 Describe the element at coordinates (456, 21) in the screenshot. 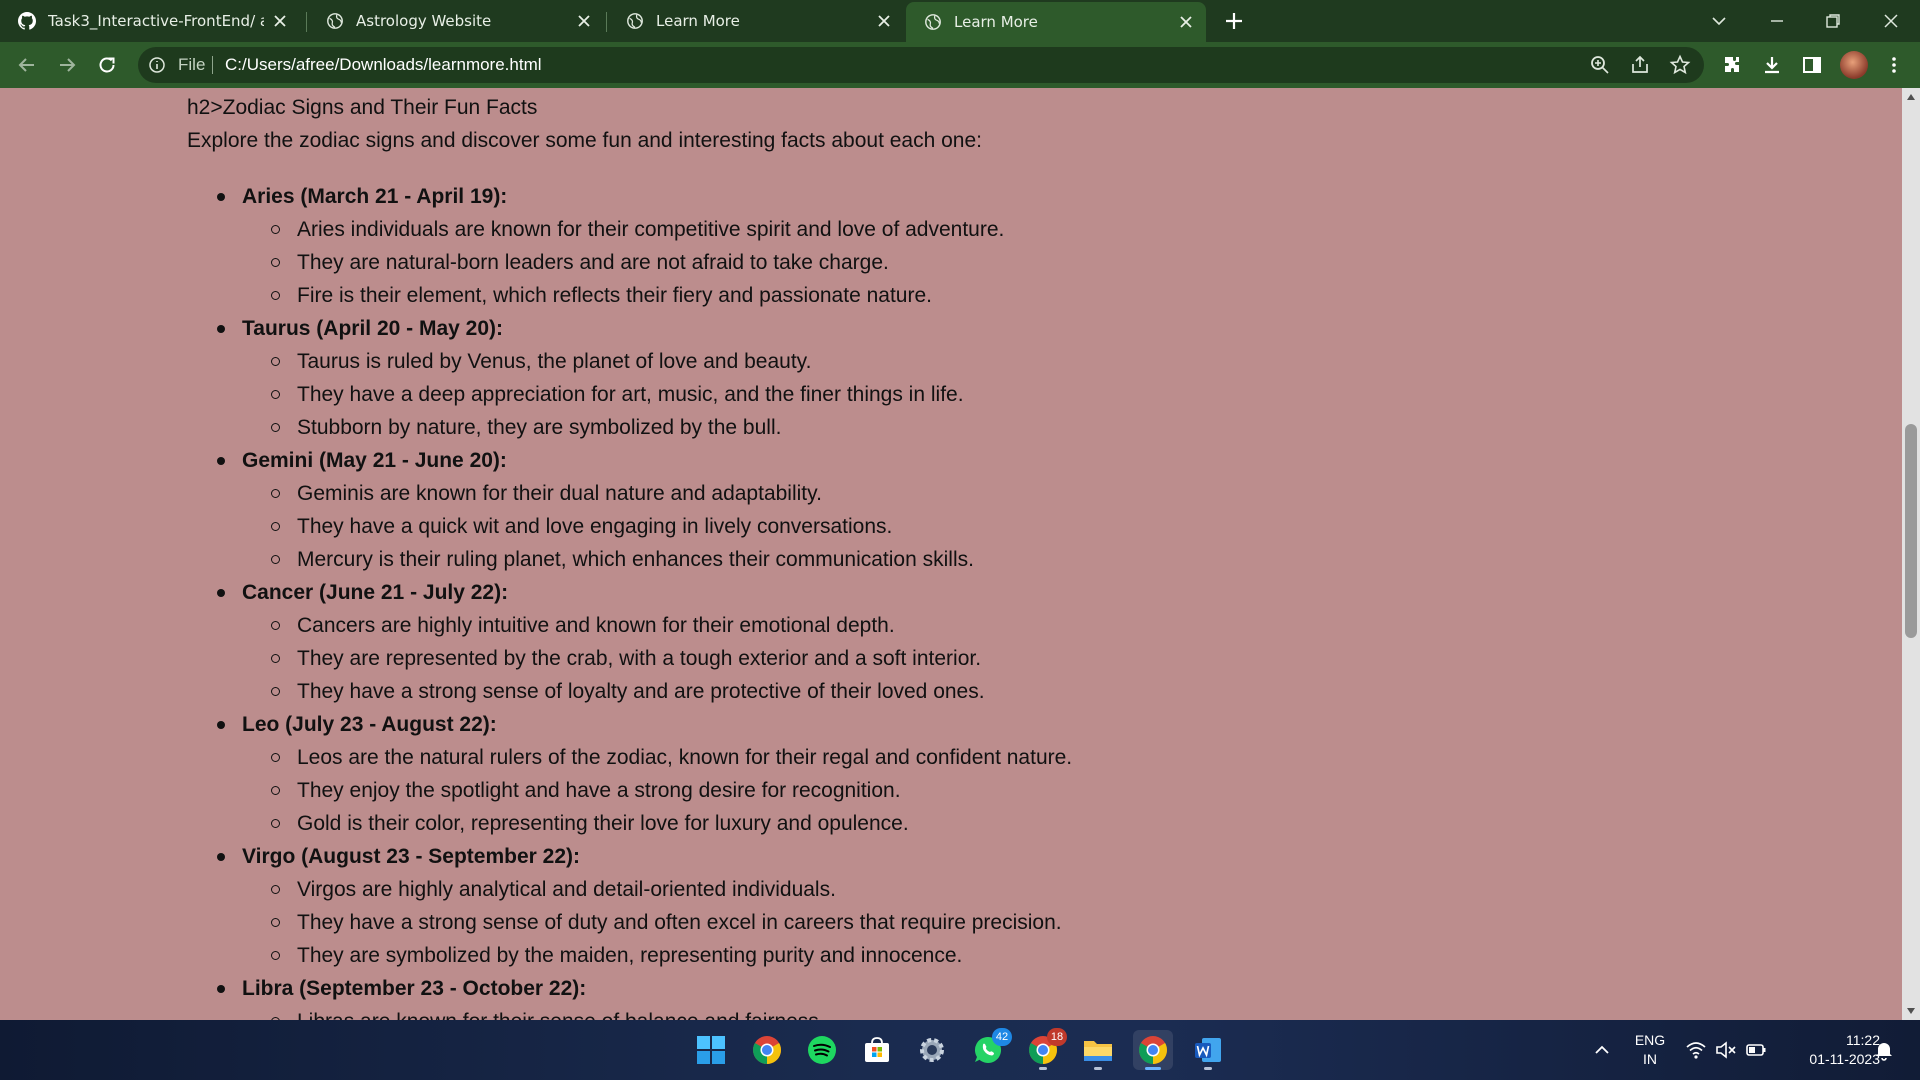

I see `tab-astrology-website: Astrology Website` at that location.